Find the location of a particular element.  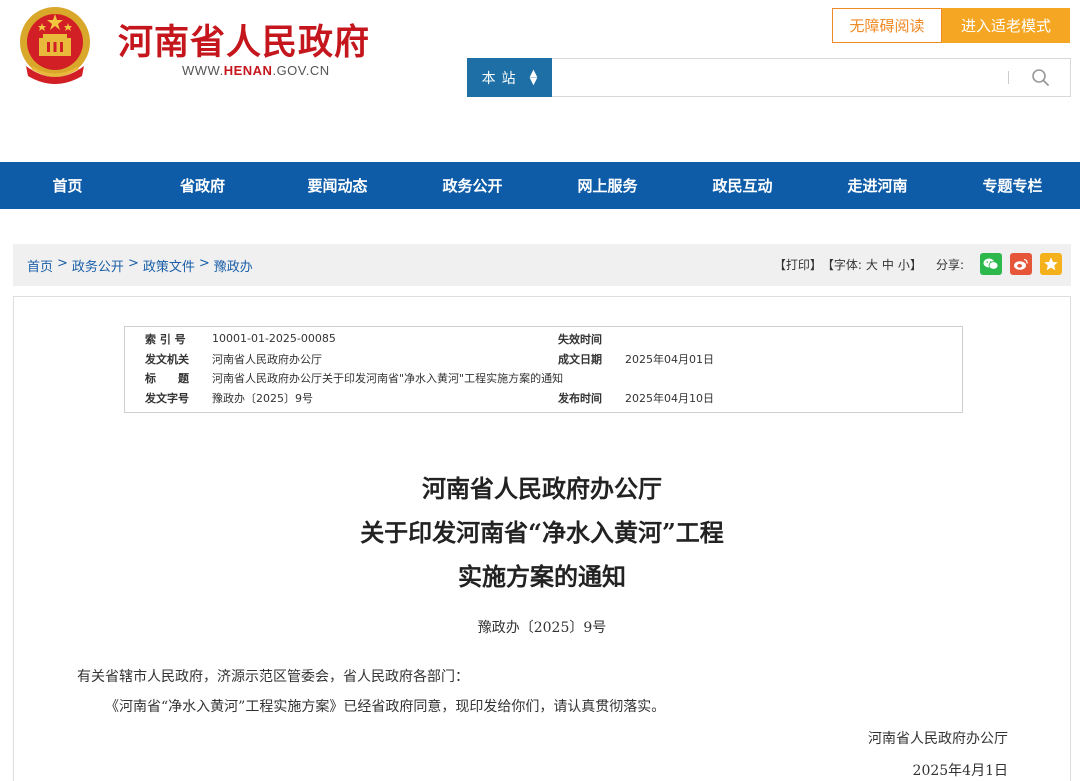

site-url-prefix: WWW. is located at coordinates (203, 70).